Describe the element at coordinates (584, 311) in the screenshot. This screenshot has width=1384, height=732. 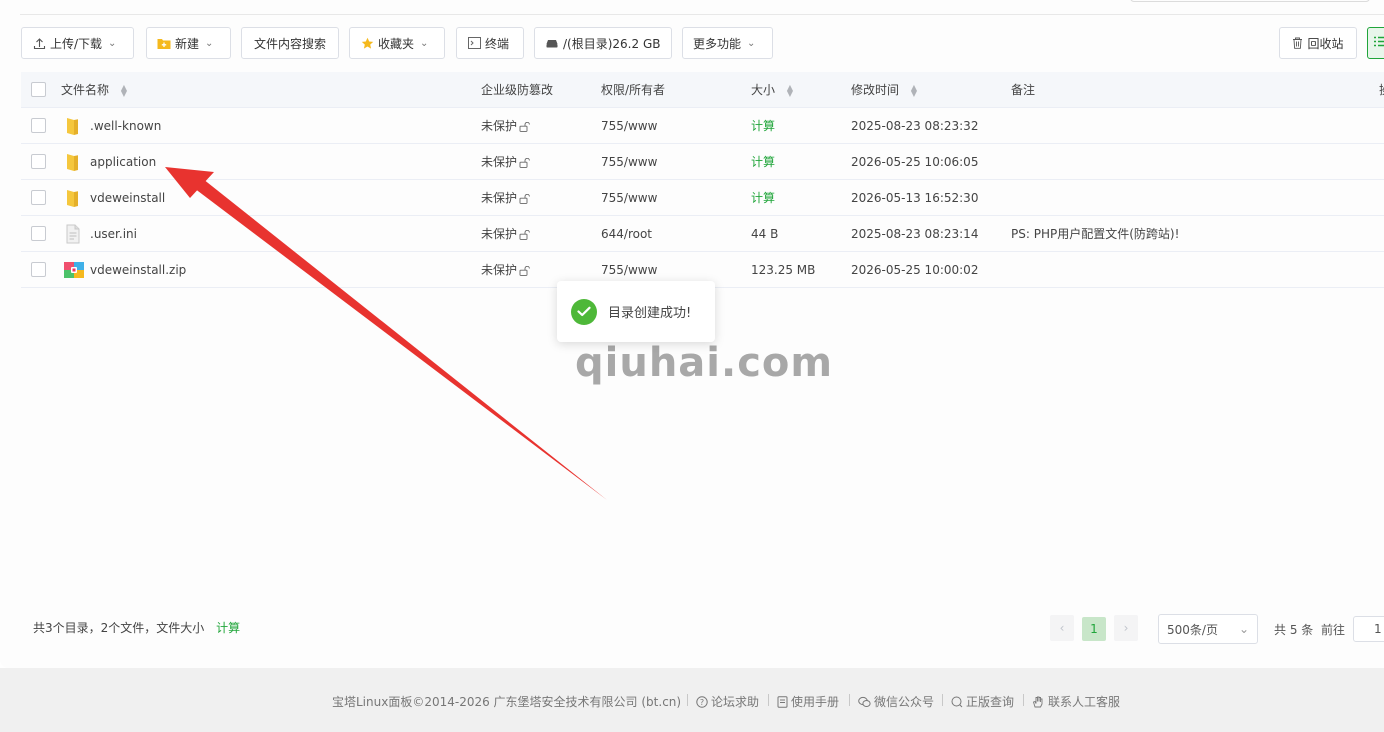
I see `check-circle-icon` at that location.